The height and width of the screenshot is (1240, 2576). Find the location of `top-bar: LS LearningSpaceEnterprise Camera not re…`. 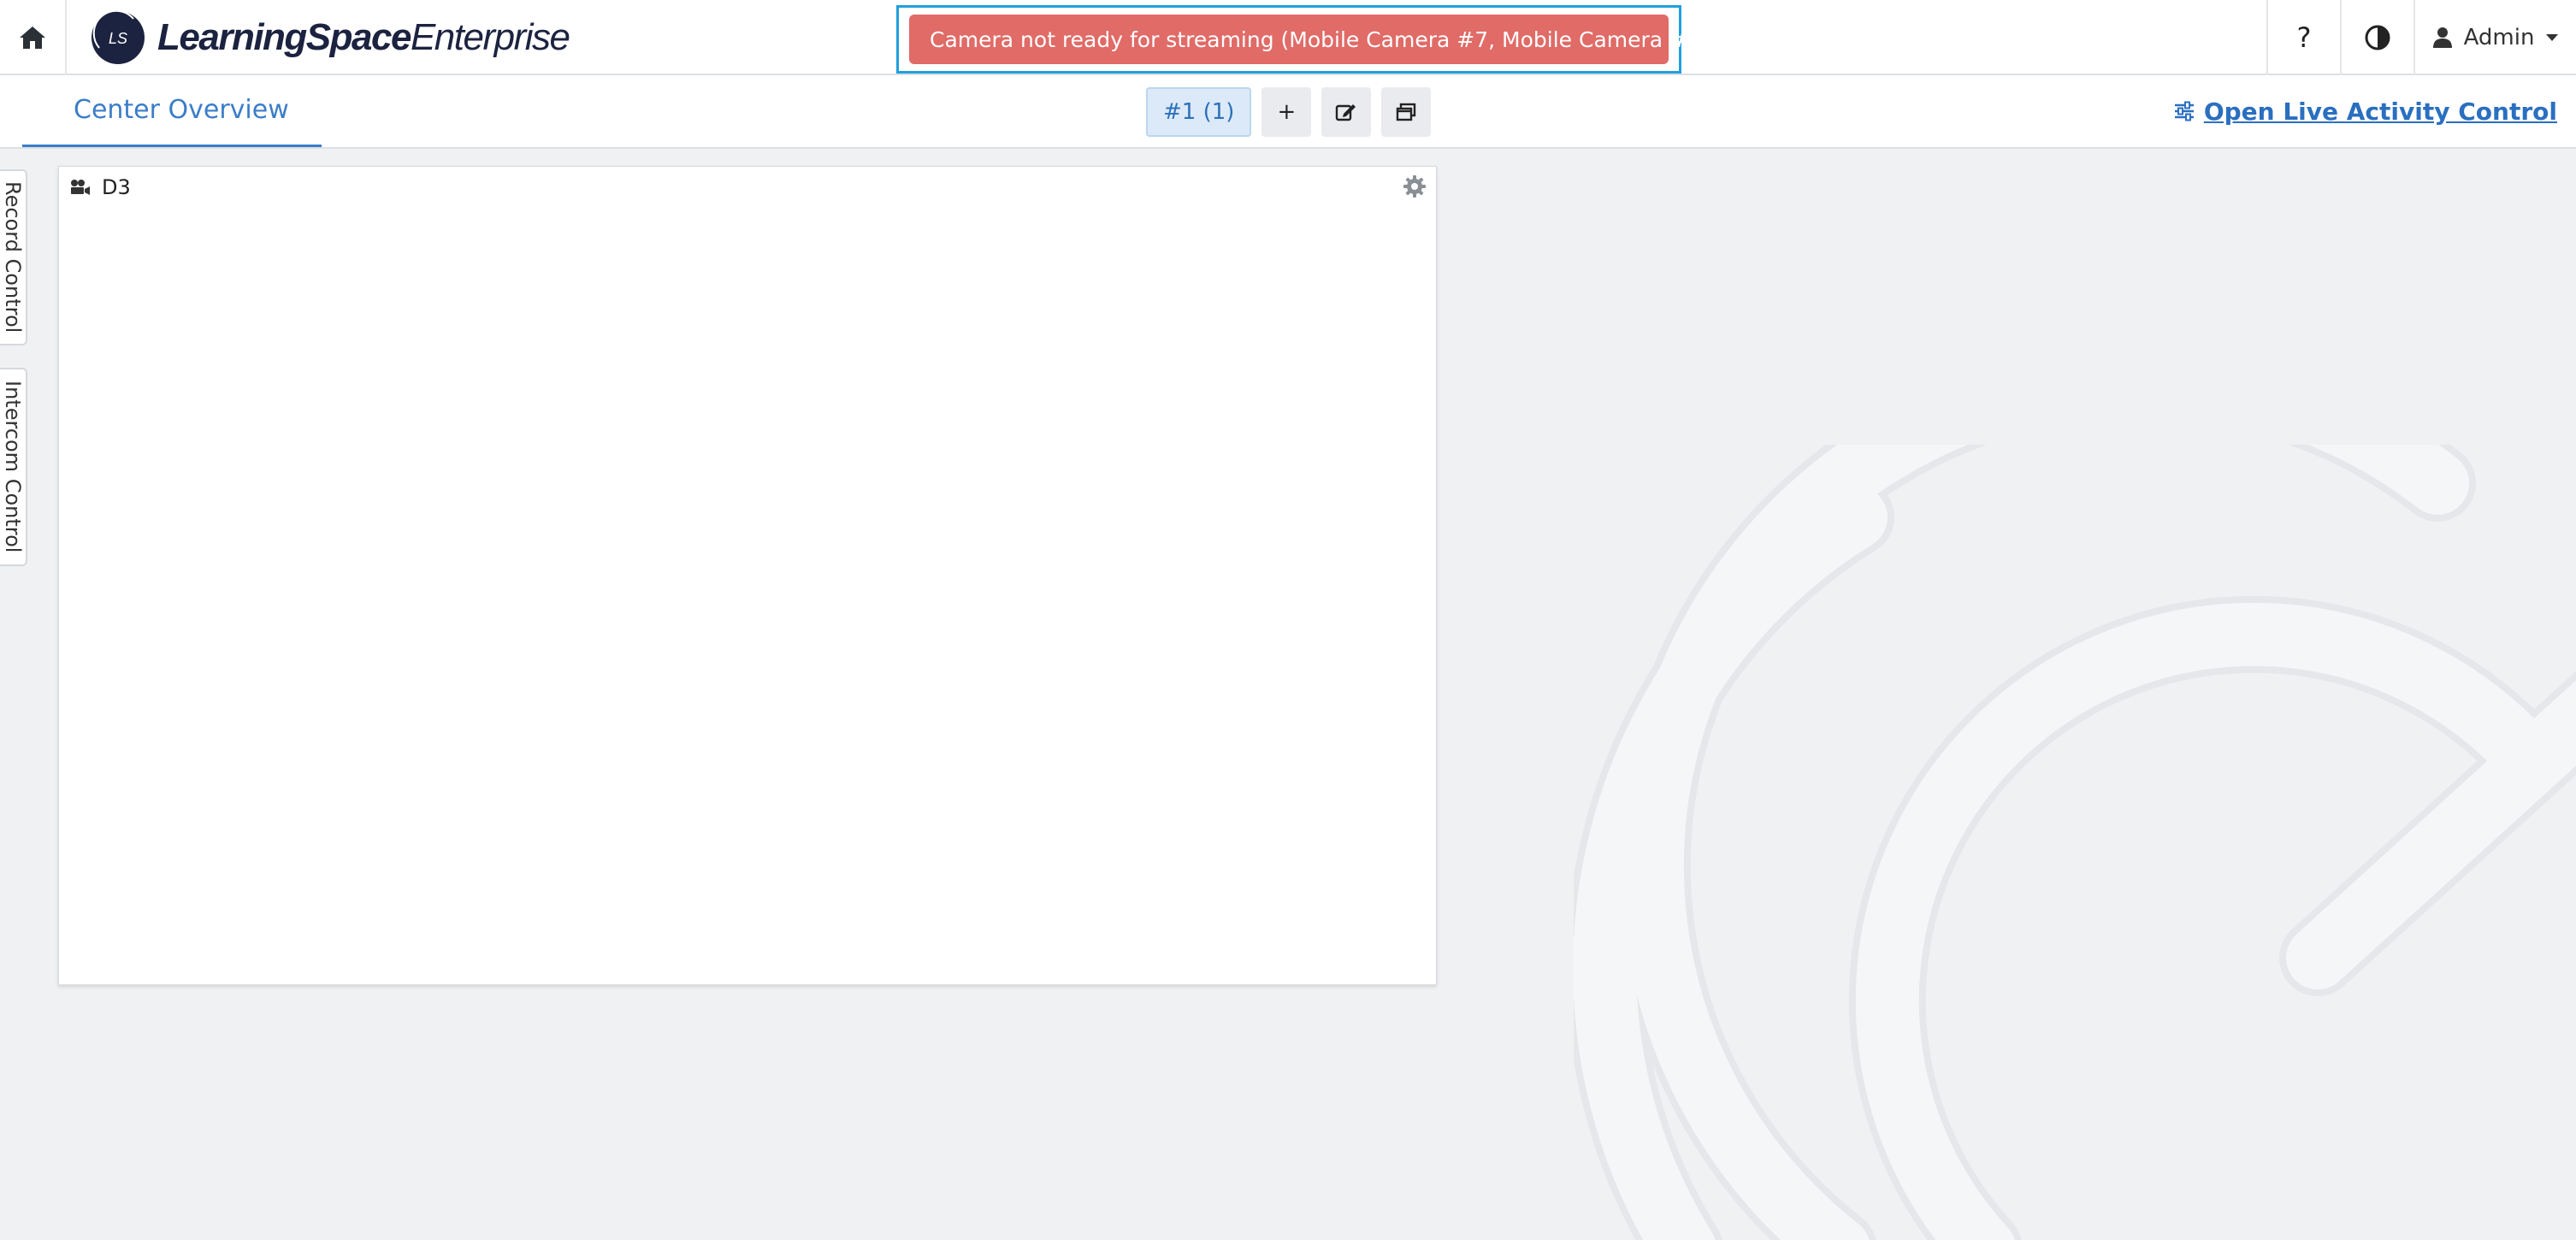

top-bar: LS LearningSpaceEnterprise Camera not re… is located at coordinates (1288, 37).